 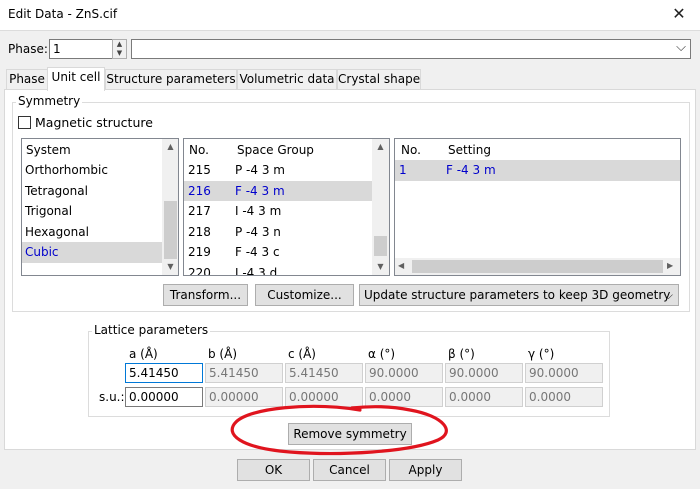 I want to click on ok-button: OK, so click(x=273, y=470).